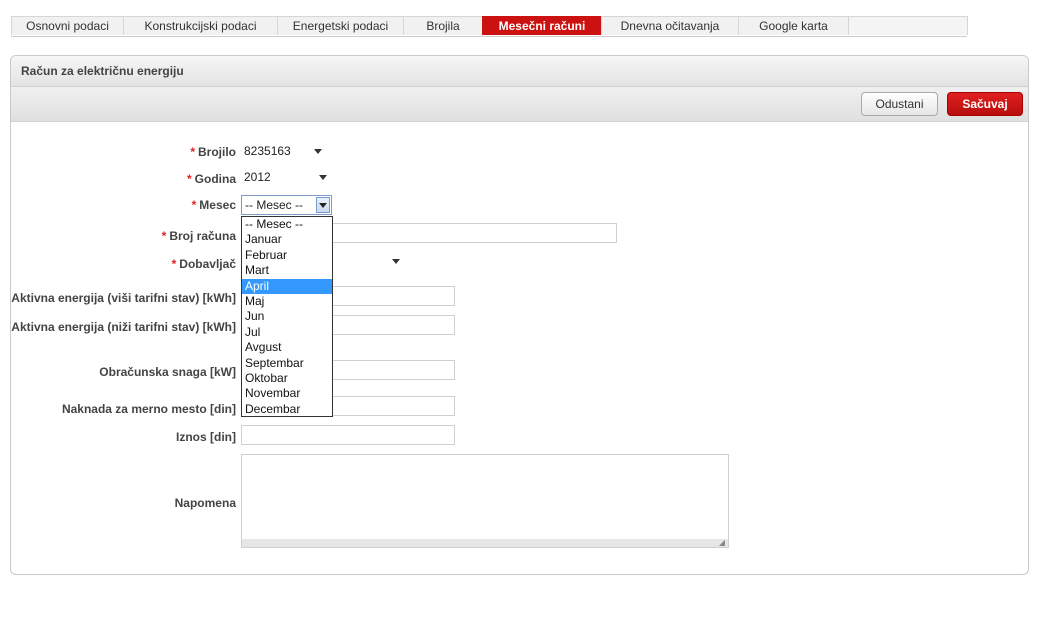  I want to click on mesec-select: -- Mesec --, so click(286, 205).